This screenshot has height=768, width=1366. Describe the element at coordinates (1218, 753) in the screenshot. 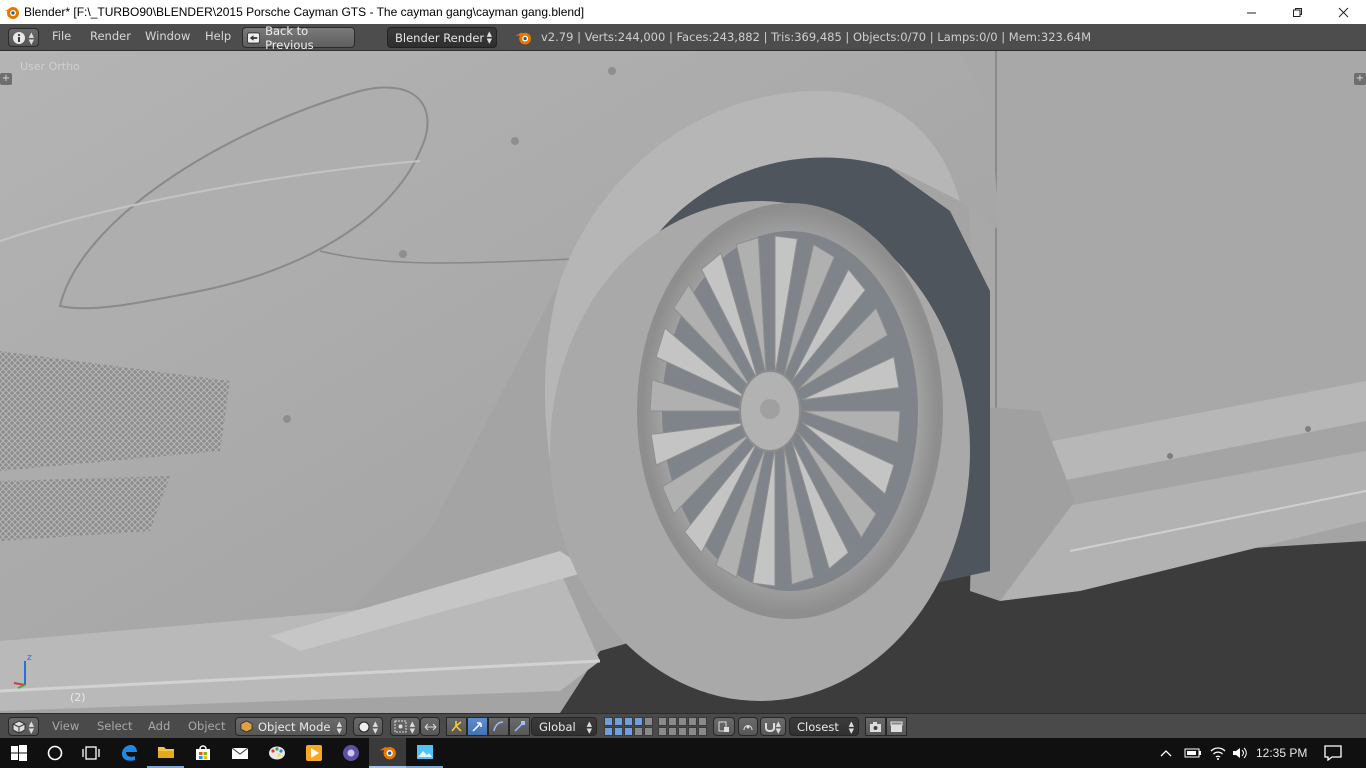

I see `wifi-icon` at that location.